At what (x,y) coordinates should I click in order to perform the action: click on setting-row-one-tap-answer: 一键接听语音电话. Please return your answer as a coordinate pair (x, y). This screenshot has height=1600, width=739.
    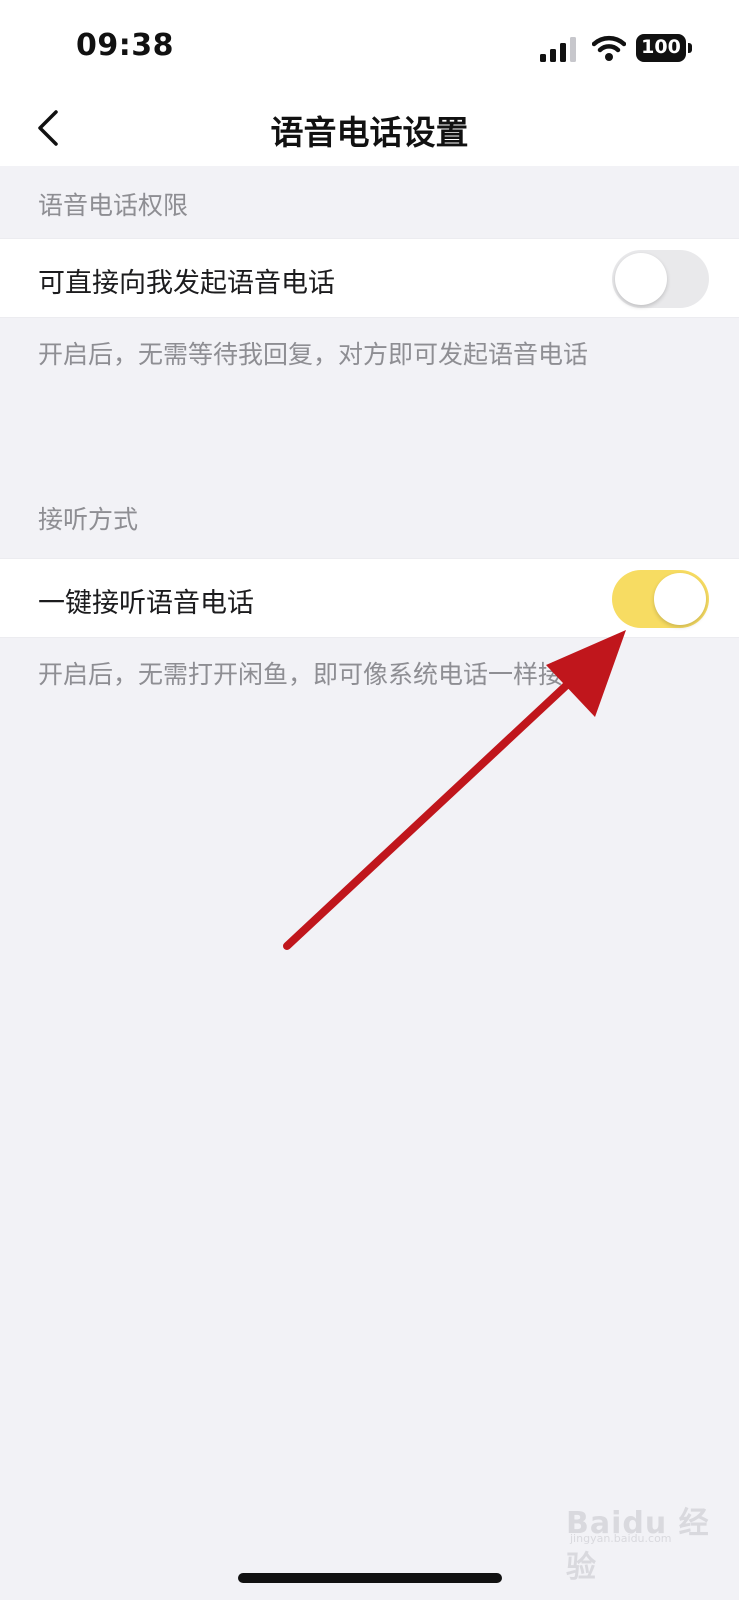
    Looking at the image, I should click on (369, 598).